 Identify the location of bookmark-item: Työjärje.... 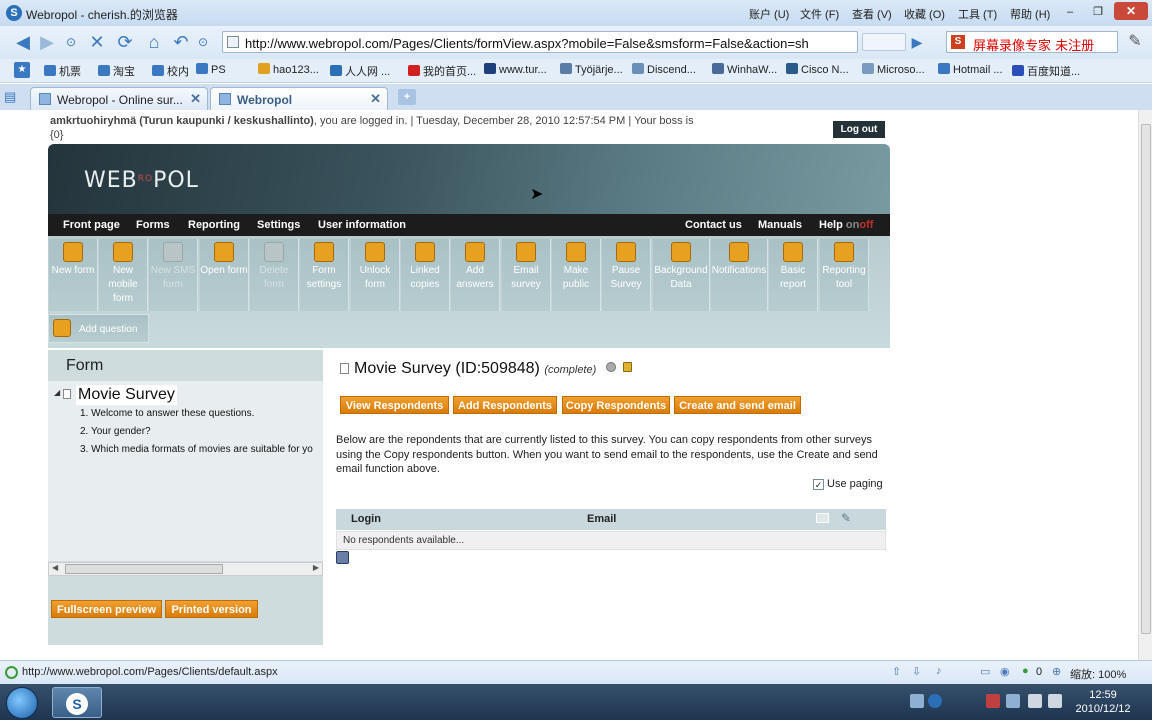
(591, 69).